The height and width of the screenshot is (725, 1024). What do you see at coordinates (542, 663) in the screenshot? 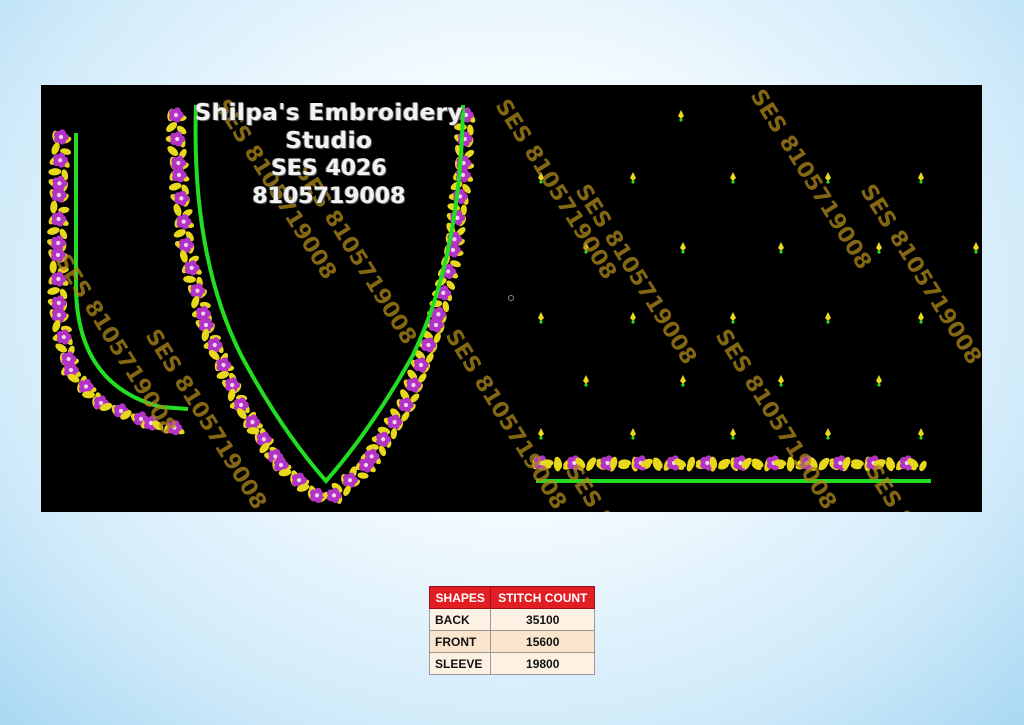
I see `stitch-count: 19800` at bounding box center [542, 663].